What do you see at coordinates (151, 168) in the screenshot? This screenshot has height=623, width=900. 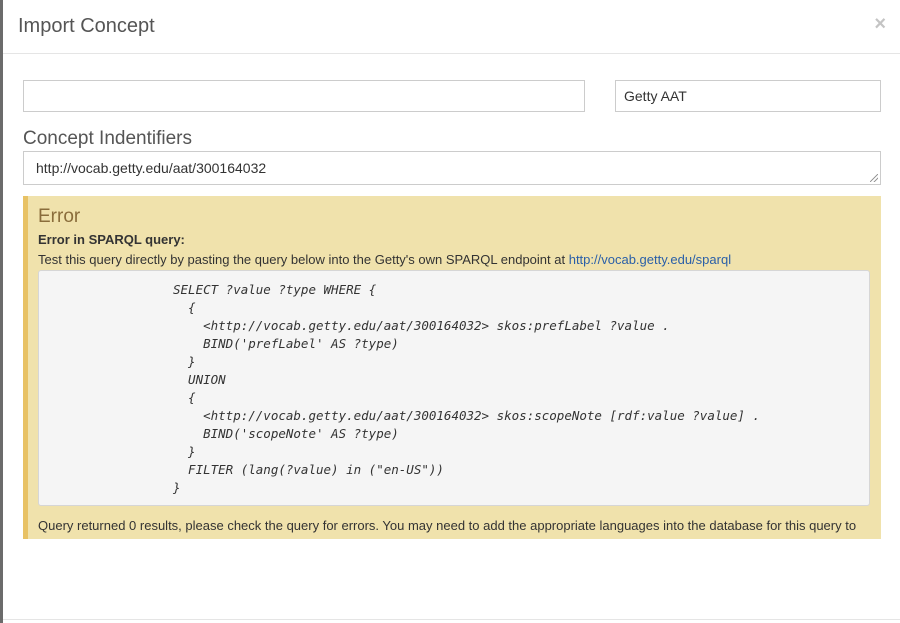 I see `identifier-value: http://vocab.getty.edu/aat/300164032` at bounding box center [151, 168].